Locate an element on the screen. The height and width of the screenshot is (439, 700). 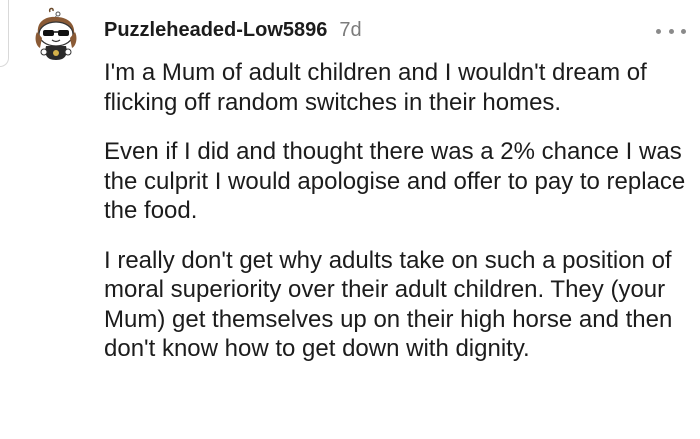
more-options-icon is located at coordinates (658, 31).